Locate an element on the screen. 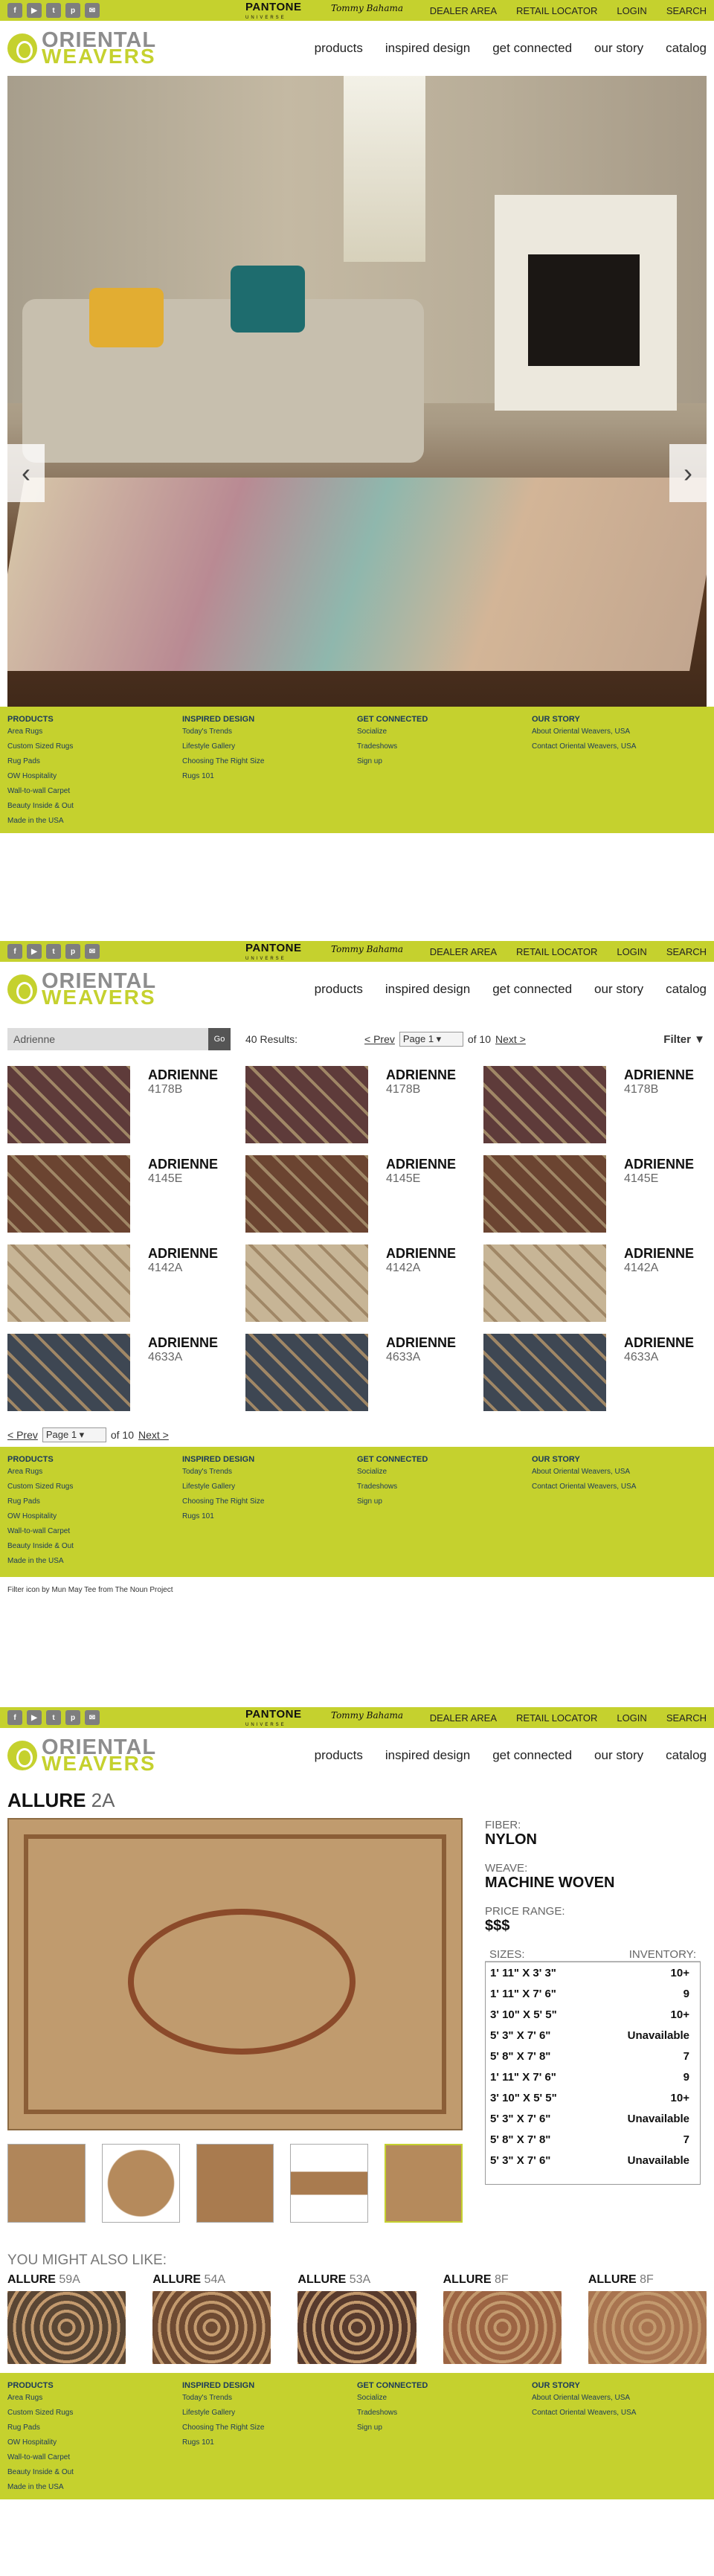  retail-locator-link: RETAIL LOCATOR is located at coordinates (556, 1718).